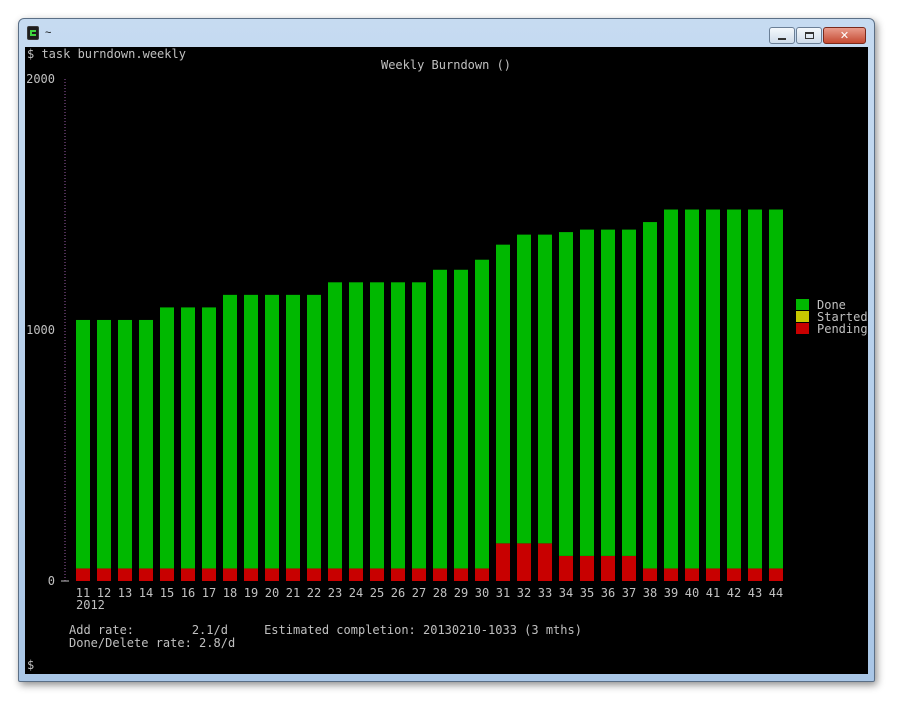  What do you see at coordinates (650, 593) in the screenshot?
I see `x-tick-label: 38` at bounding box center [650, 593].